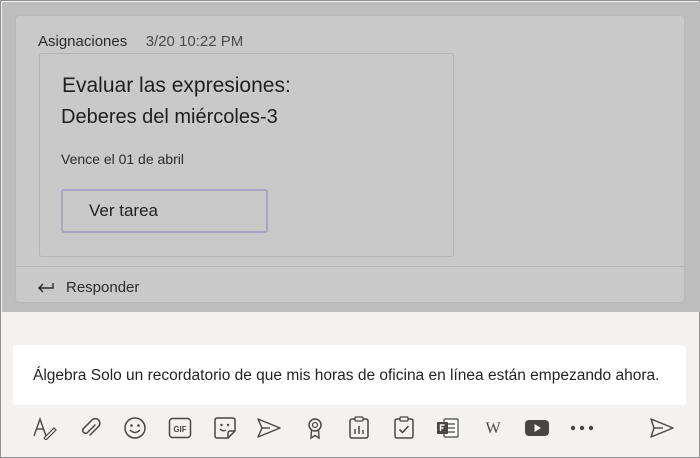 The height and width of the screenshot is (458, 700). Describe the element at coordinates (83, 41) in the screenshot. I see `post-author: Asignaciones` at that location.